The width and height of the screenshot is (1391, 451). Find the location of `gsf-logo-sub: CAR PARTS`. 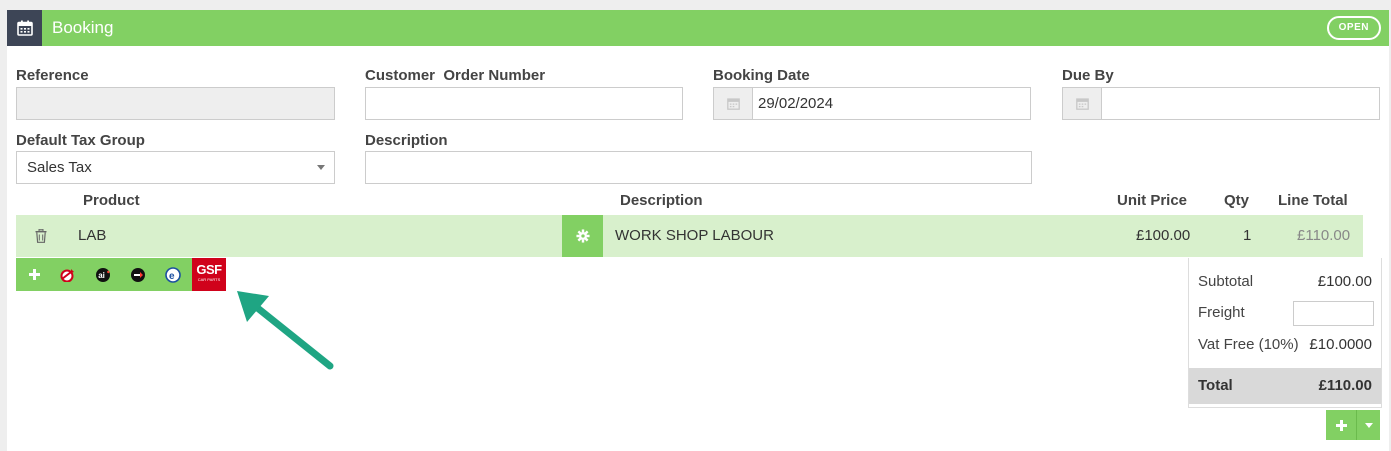

gsf-logo-sub: CAR PARTS is located at coordinates (209, 279).